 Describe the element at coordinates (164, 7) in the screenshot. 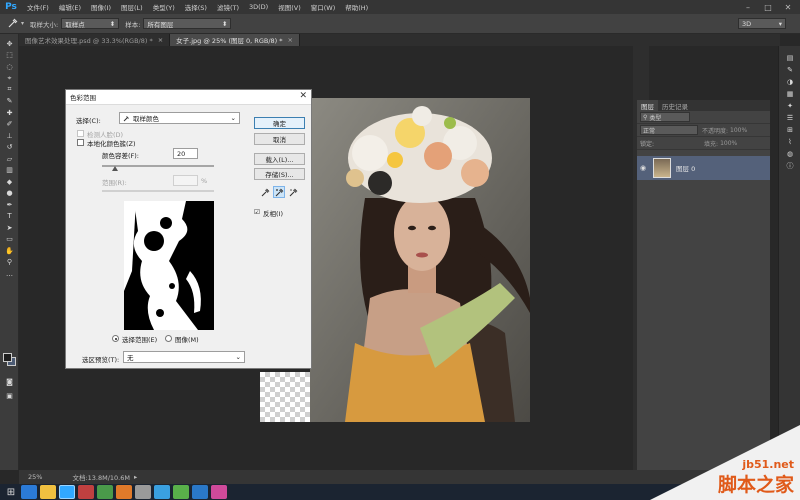

I see `menu-type: 类型(Y)` at that location.